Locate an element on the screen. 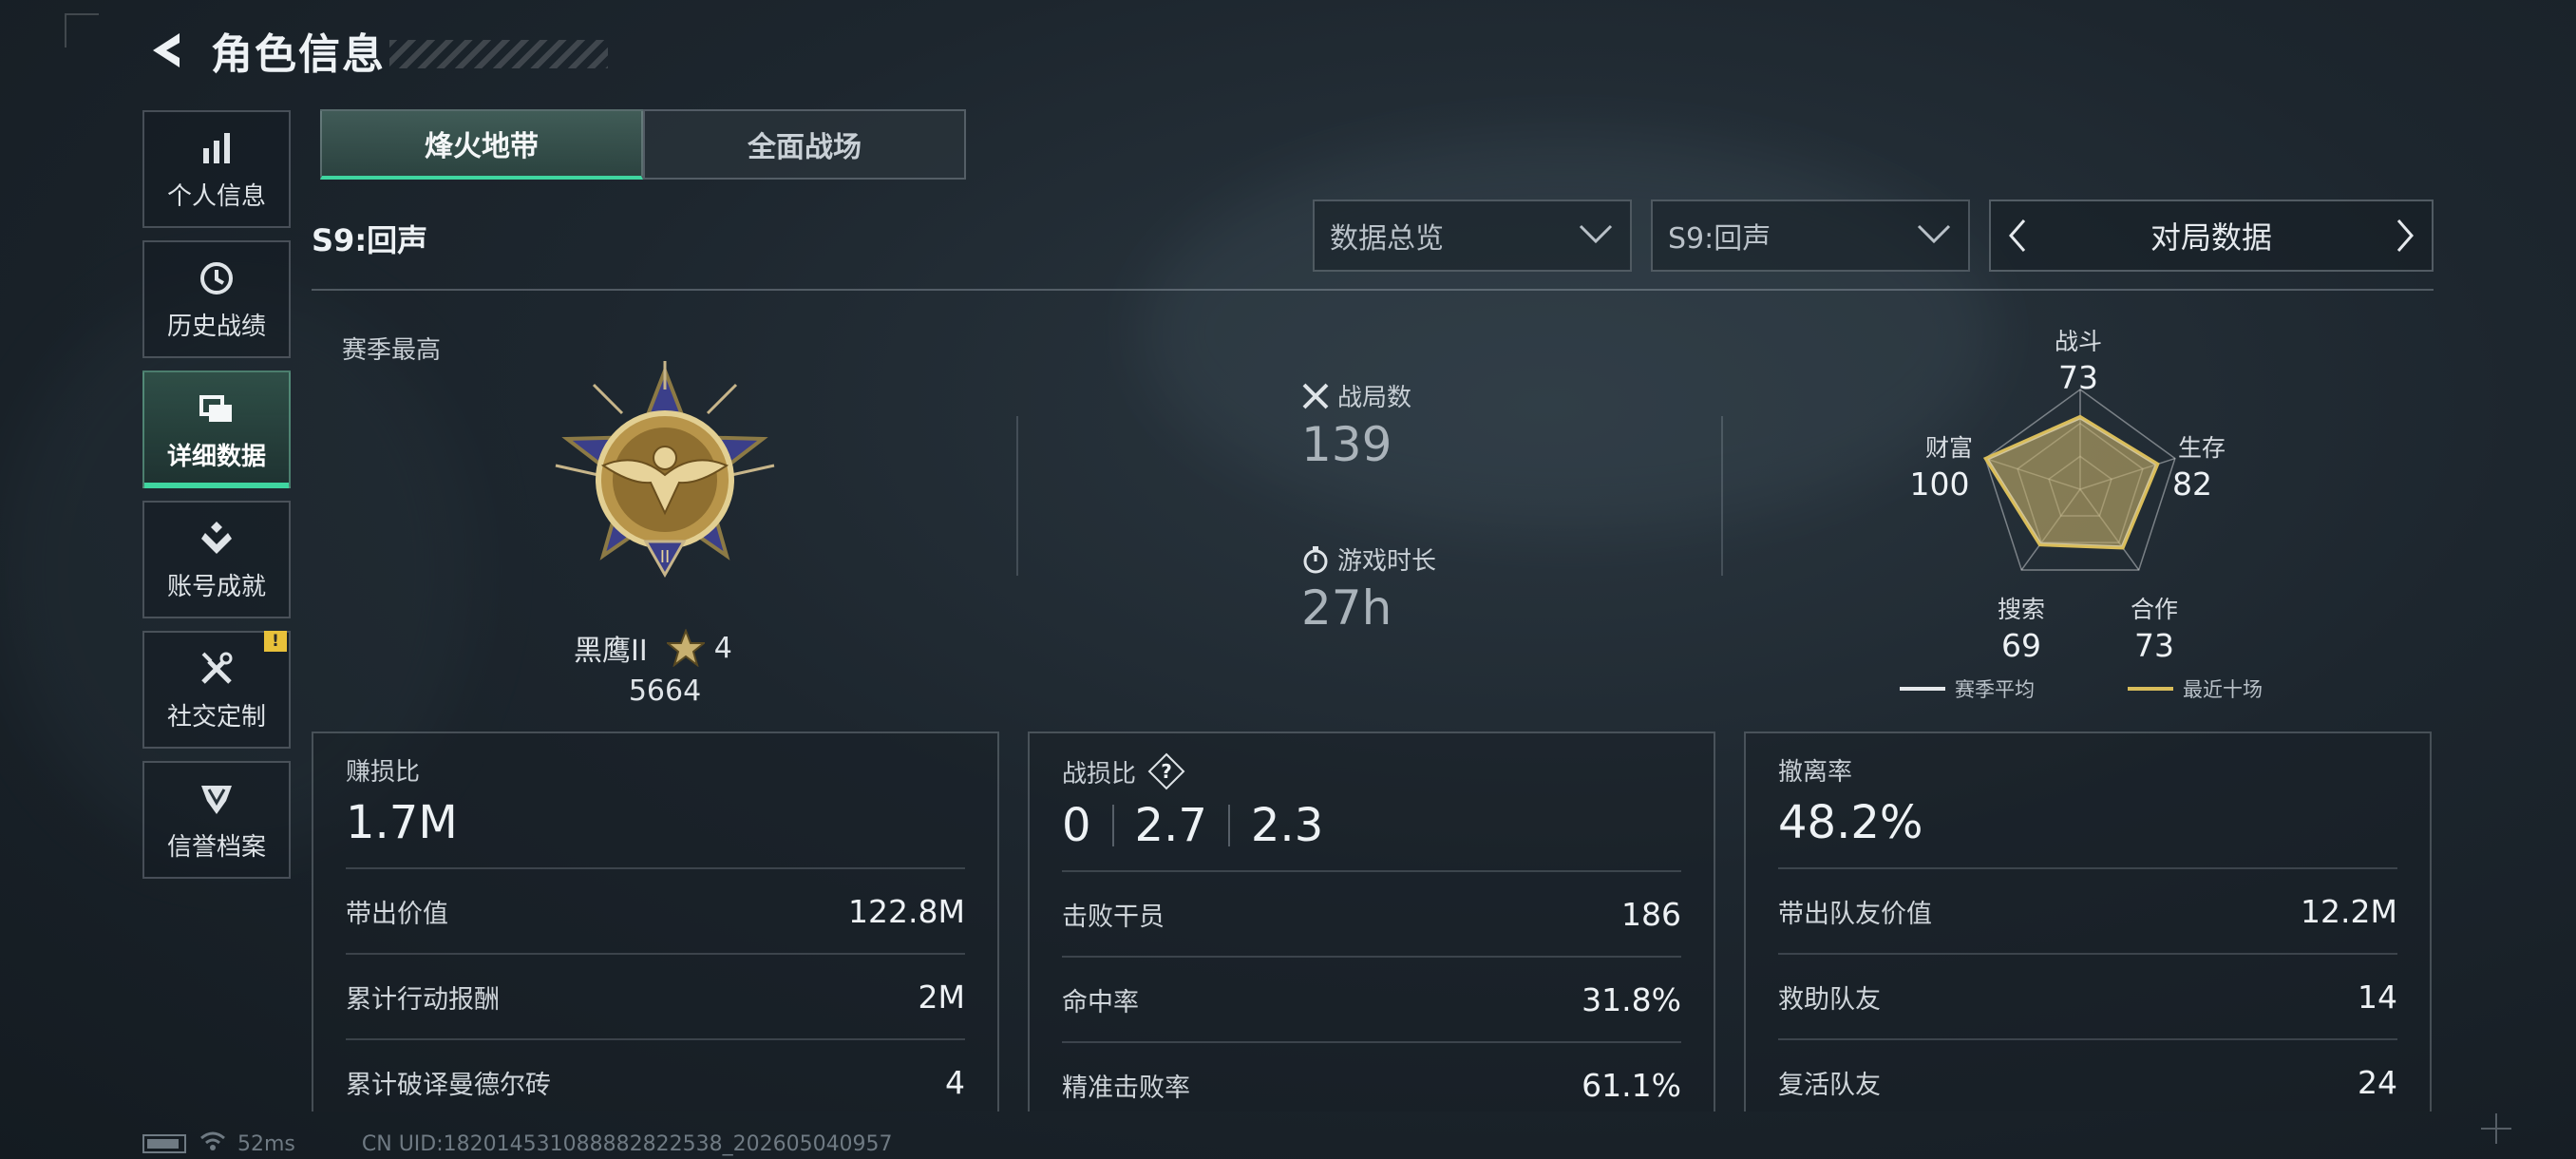 Image resolution: width=2576 pixels, height=1159 pixels. chevron-left-icon is located at coordinates (2017, 235).